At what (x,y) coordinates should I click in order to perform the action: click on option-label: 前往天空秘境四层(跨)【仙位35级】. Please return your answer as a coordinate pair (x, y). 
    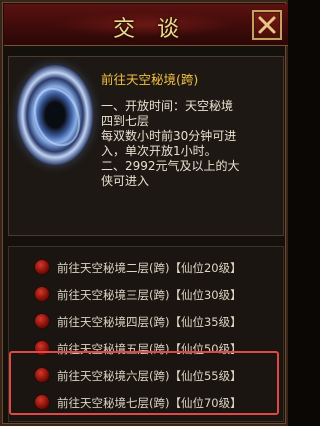
    Looking at the image, I should click on (149, 322).